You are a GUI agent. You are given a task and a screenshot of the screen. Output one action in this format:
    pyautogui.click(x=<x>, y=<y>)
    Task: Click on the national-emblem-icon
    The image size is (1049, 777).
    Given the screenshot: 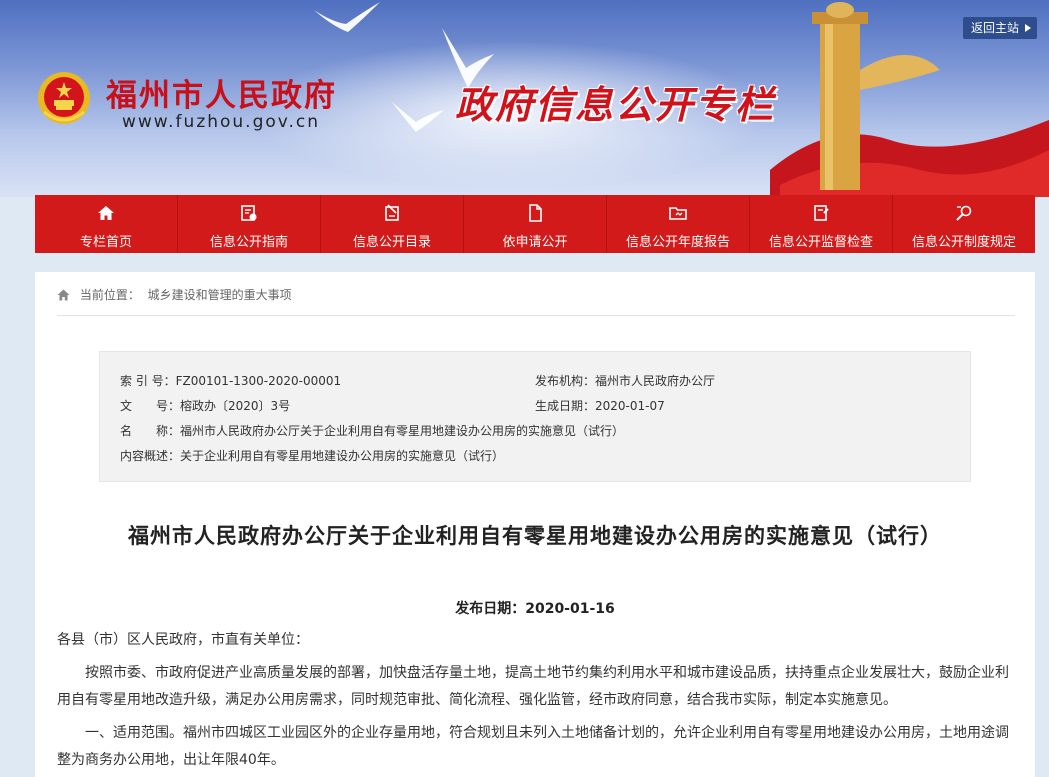 What is the action you would take?
    pyautogui.click(x=64, y=98)
    